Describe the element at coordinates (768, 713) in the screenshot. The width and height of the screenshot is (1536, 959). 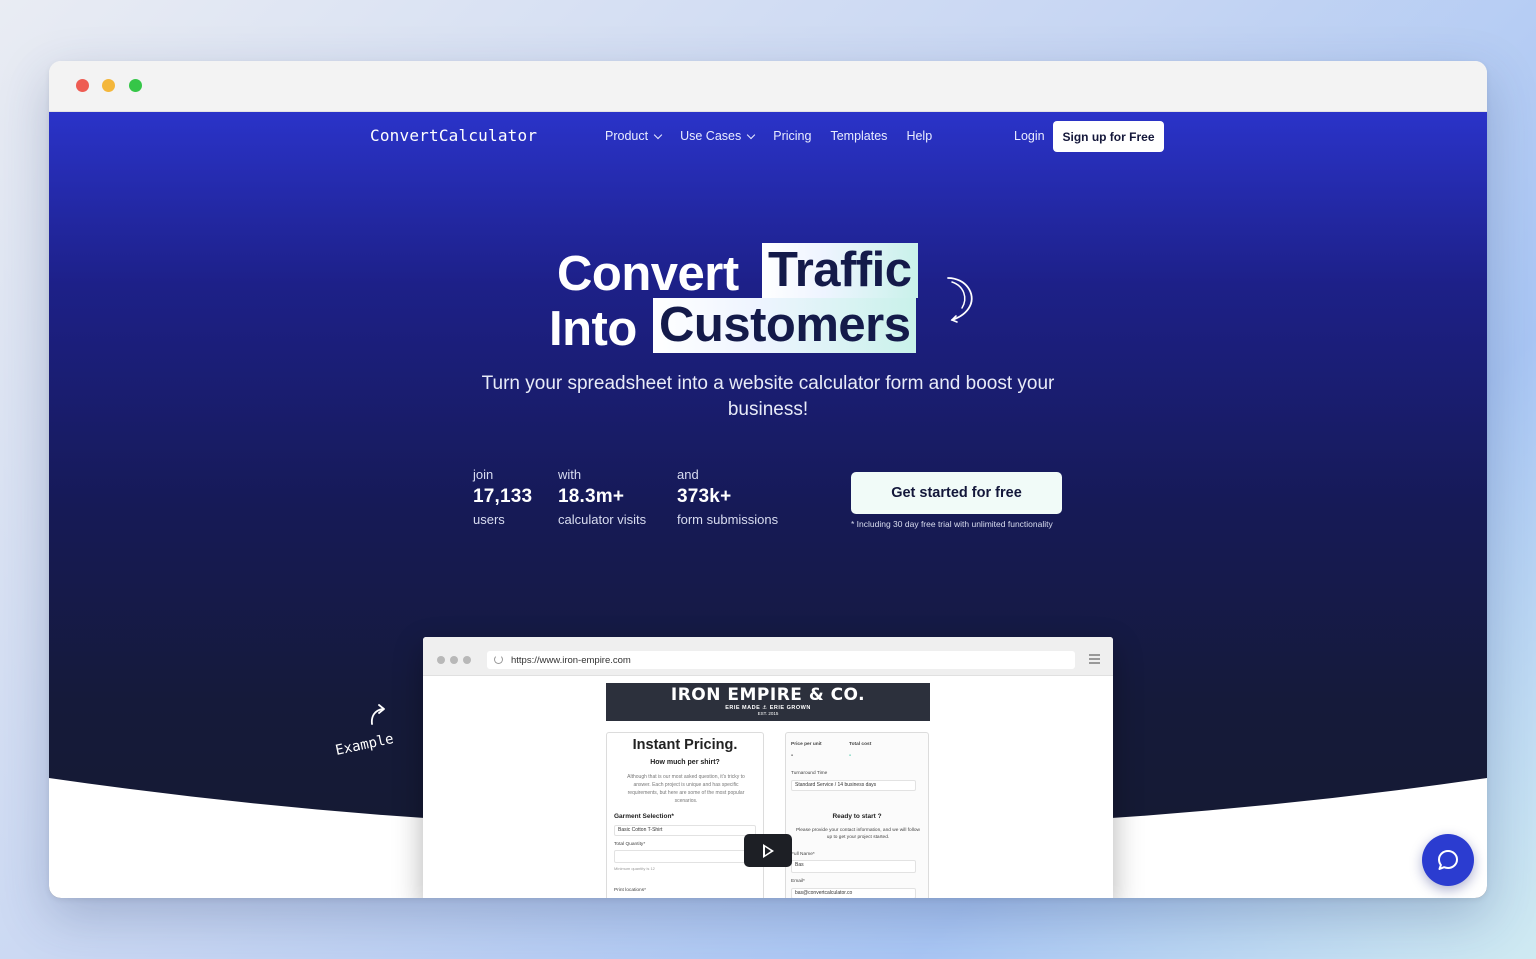
I see `banner-est: EST. 2015` at that location.